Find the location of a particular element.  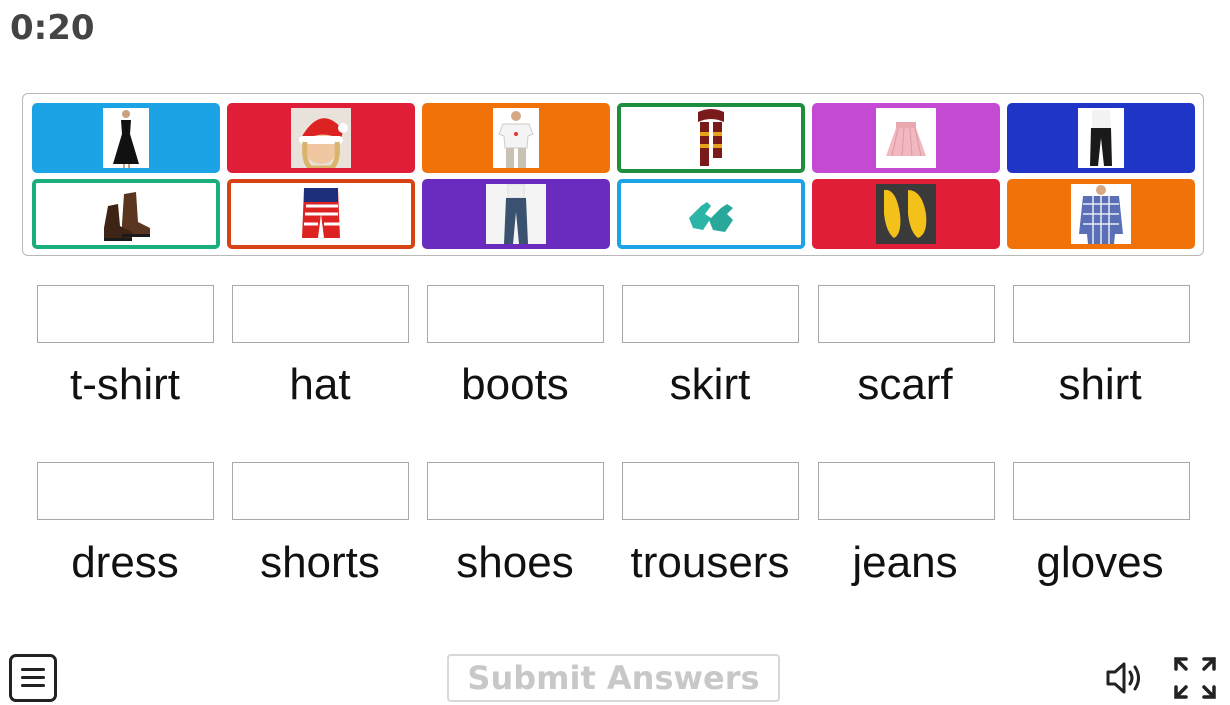

fullscreen-button is located at coordinates (1195, 678).